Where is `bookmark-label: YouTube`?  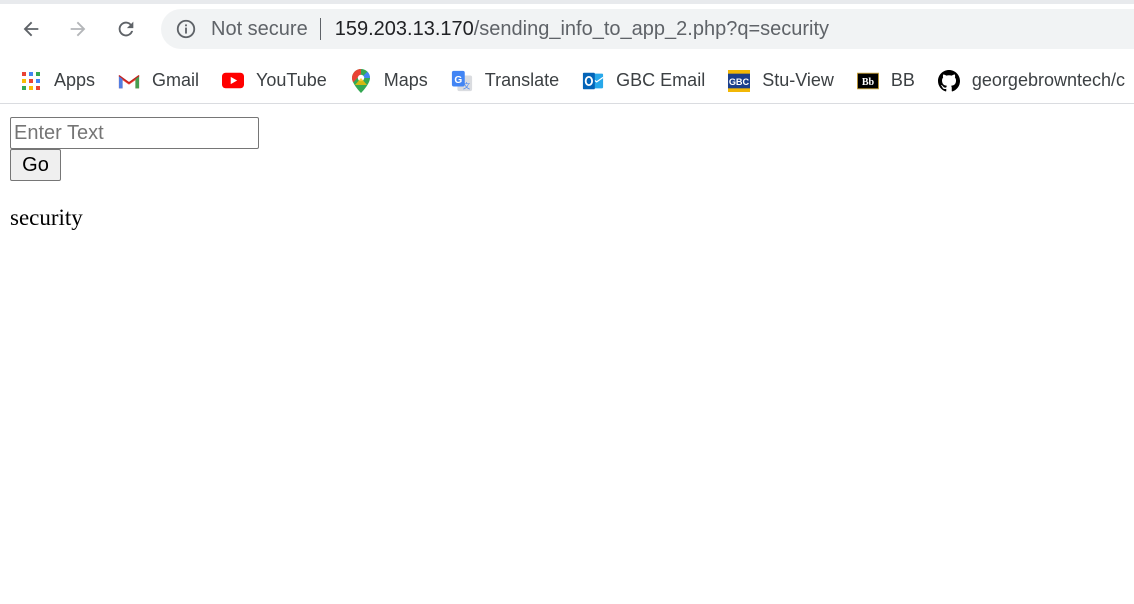
bookmark-label: YouTube is located at coordinates (291, 80).